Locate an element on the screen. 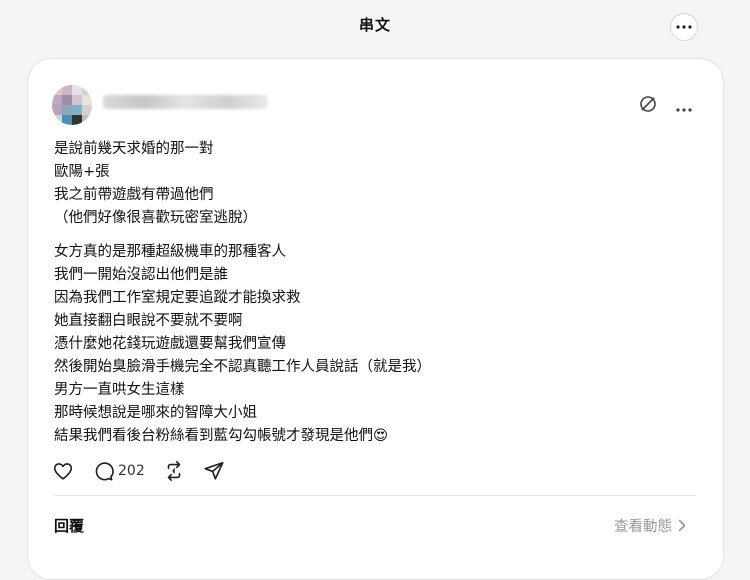  post-line: 男方一直哄女生這樣 is located at coordinates (119, 390).